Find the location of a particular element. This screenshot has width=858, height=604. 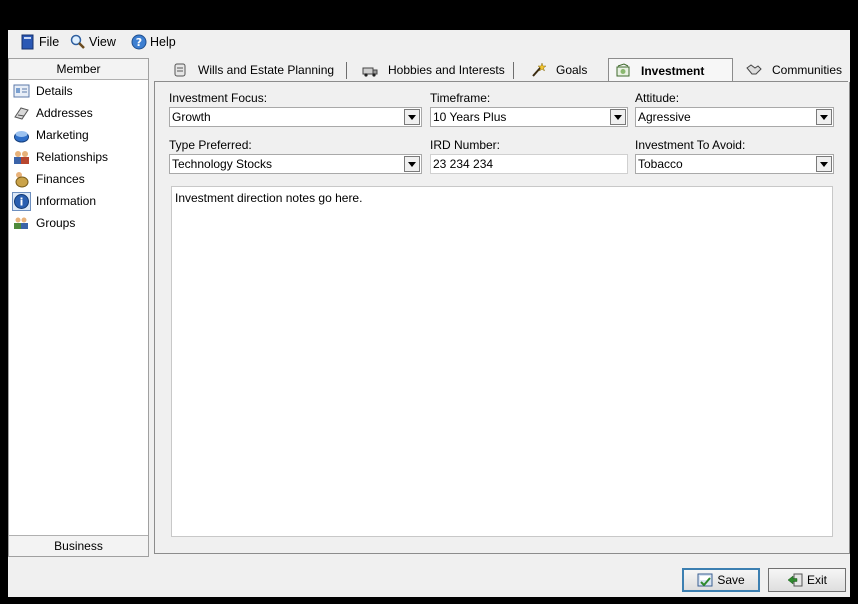

sidebar-item-label: Finances is located at coordinates (60, 179).